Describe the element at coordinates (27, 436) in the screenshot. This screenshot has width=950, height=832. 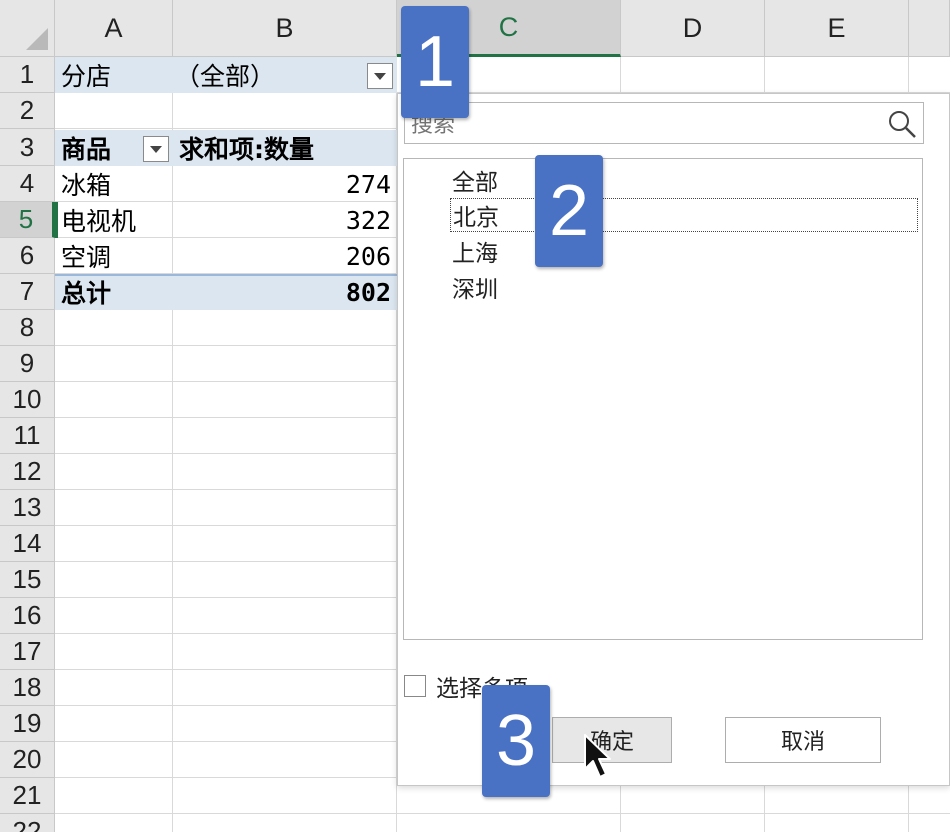
I see `row-header-11: 11` at that location.